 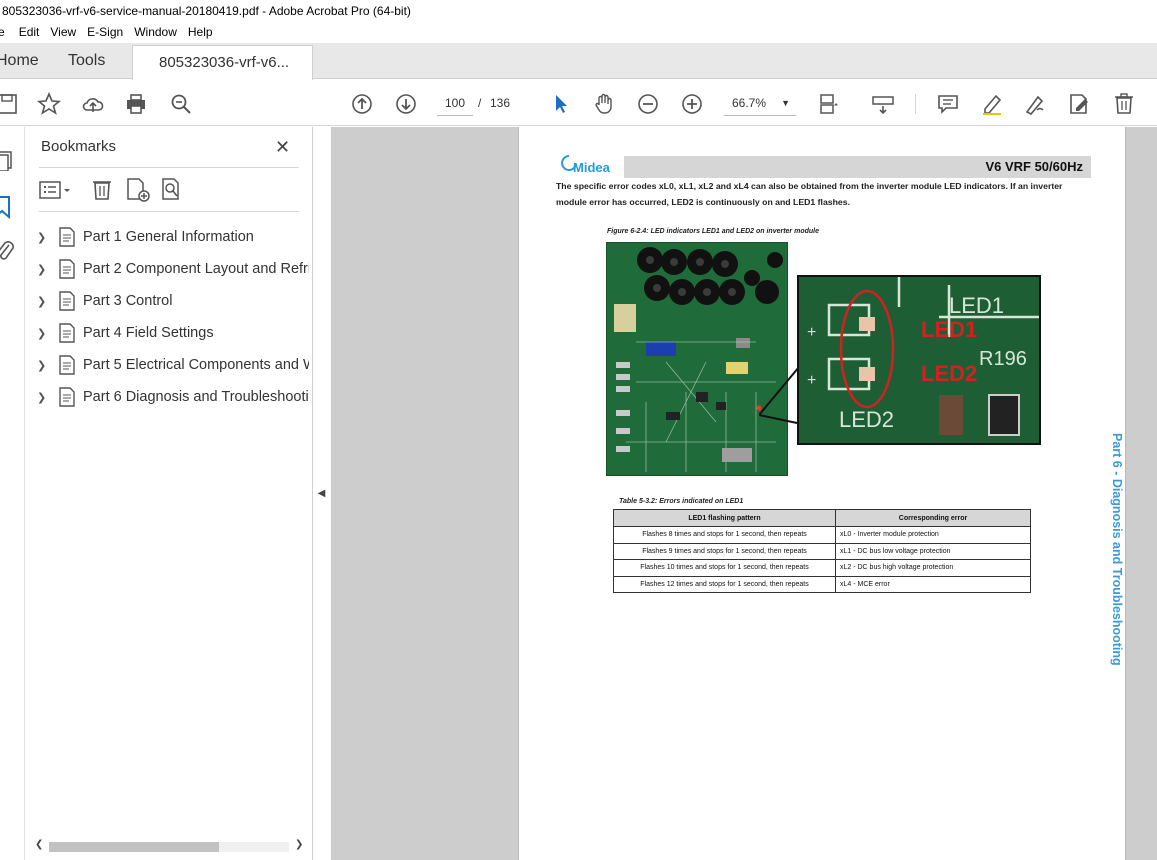 What do you see at coordinates (49, 104) in the screenshot?
I see `star-icon` at bounding box center [49, 104].